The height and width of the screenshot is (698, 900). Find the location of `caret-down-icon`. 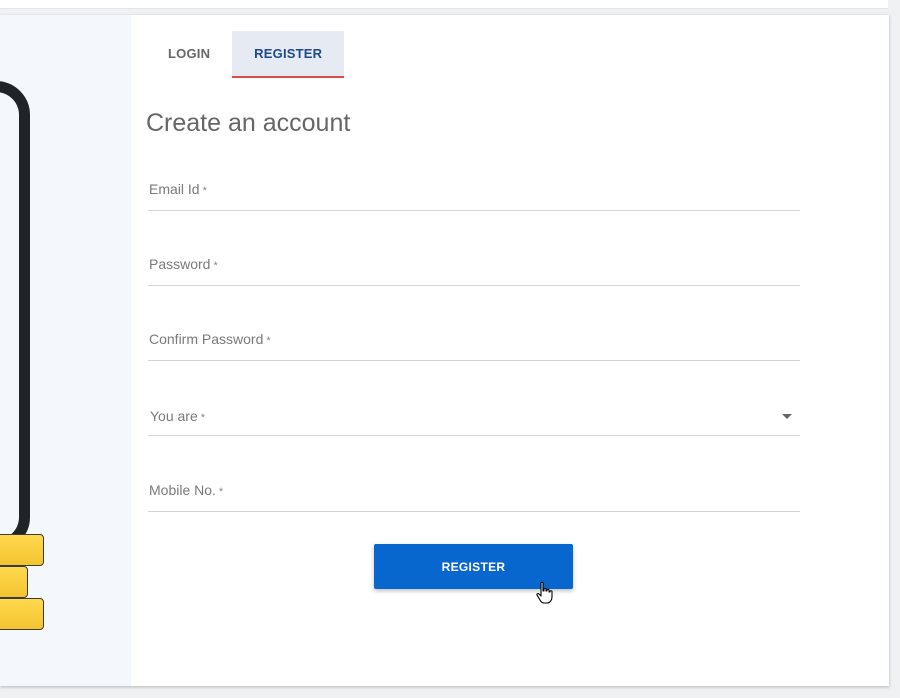

caret-down-icon is located at coordinates (787, 416).